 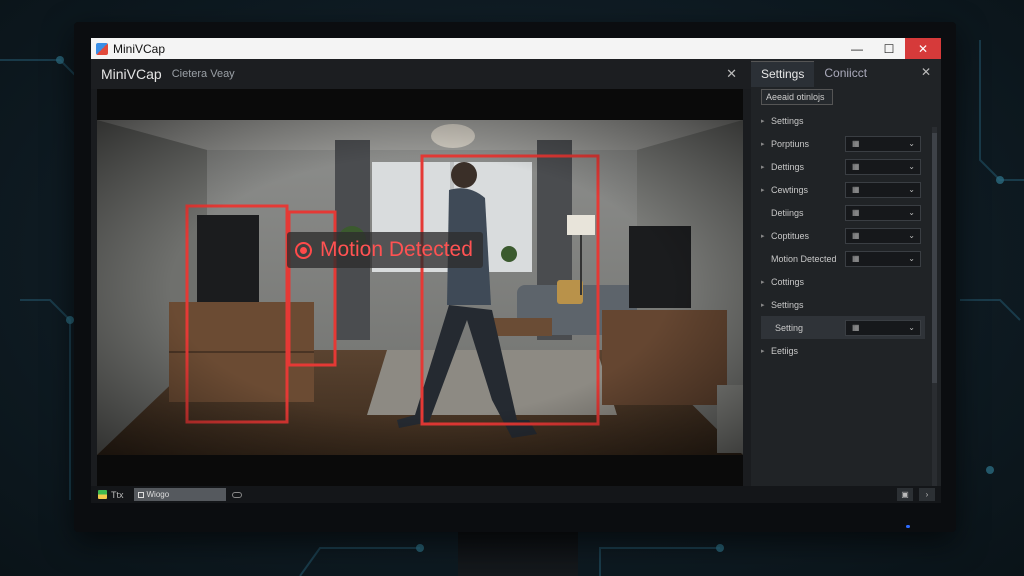 What do you see at coordinates (843, 327) in the screenshot?
I see `settings-row: Setting ▦ ⌄` at bounding box center [843, 327].